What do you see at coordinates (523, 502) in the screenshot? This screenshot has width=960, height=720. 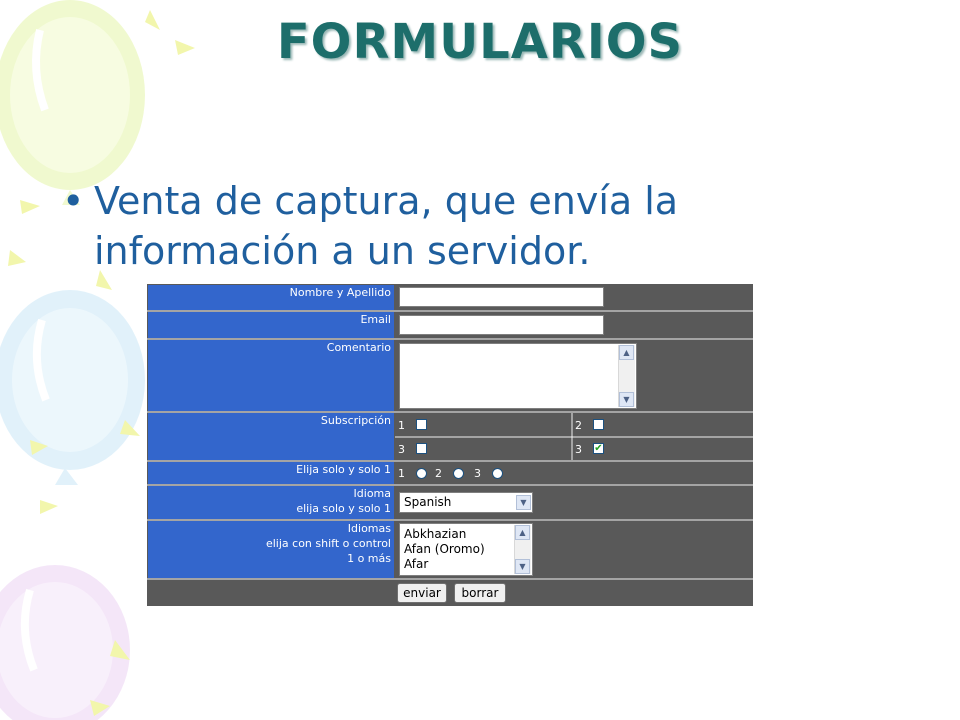 I see `chevron-down-icon: ▼` at bounding box center [523, 502].